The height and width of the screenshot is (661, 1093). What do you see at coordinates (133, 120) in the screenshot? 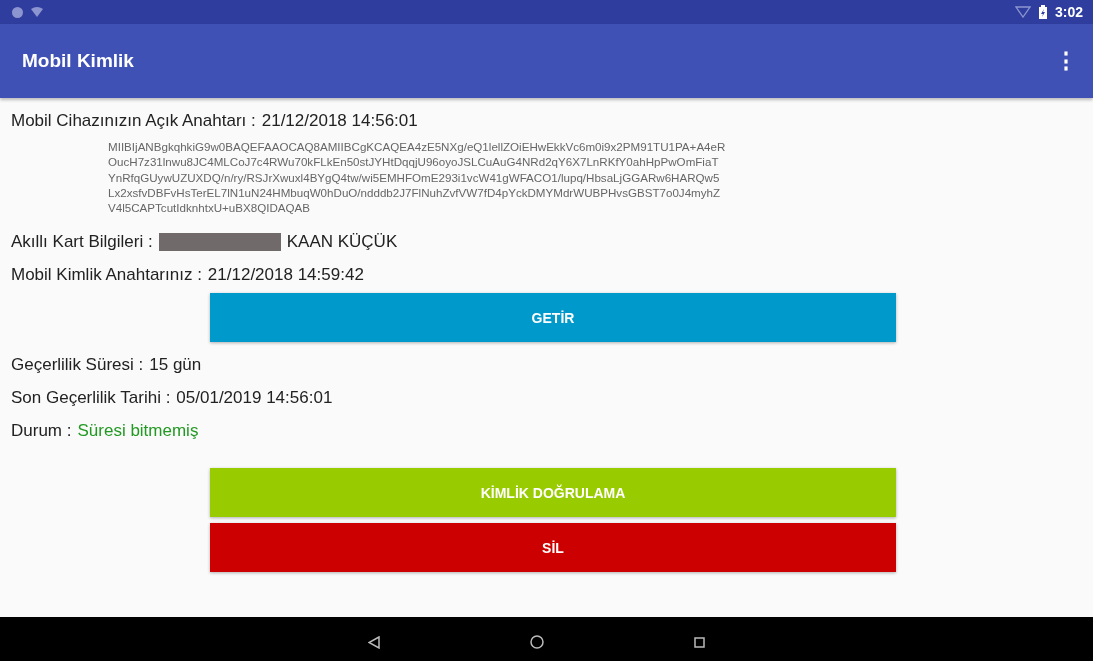
I see `field-label: Mobil Cihazınızın Açık Anahtarı :` at bounding box center [133, 120].